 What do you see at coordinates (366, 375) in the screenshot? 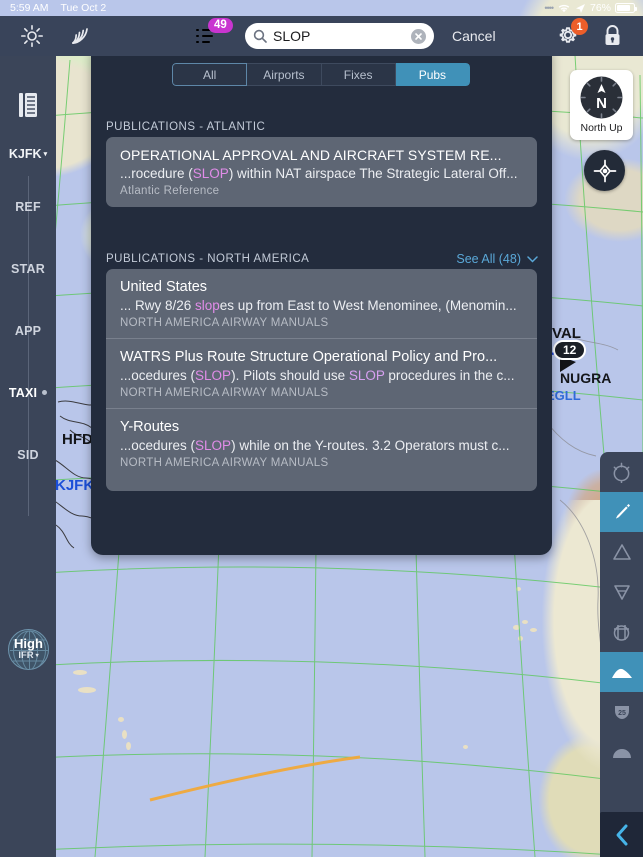
I see `snippet-highlight-2: SLOP` at bounding box center [366, 375].